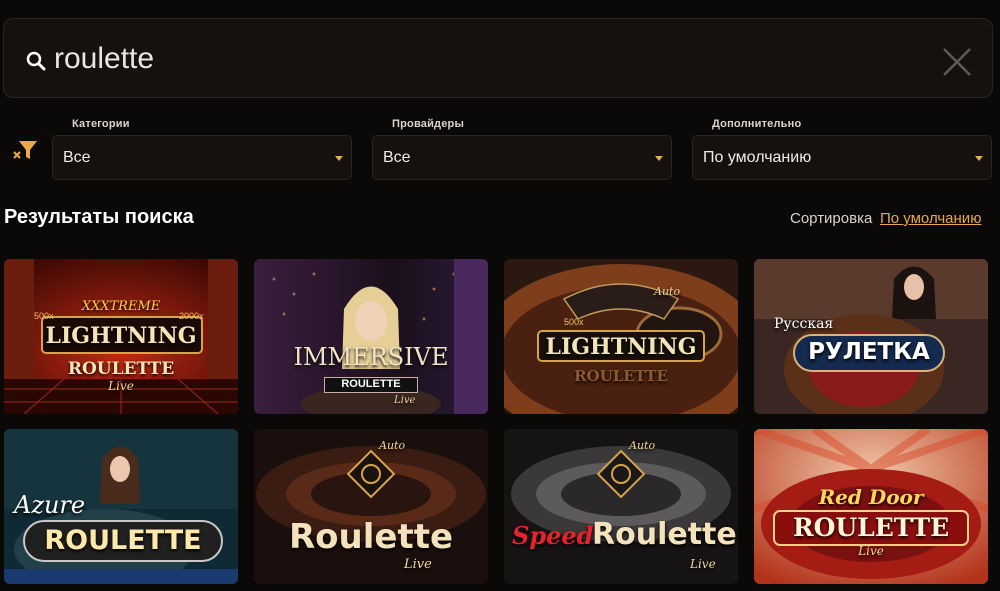 This screenshot has width=1000, height=591. I want to click on multiplier-label: 2000x, so click(191, 316).